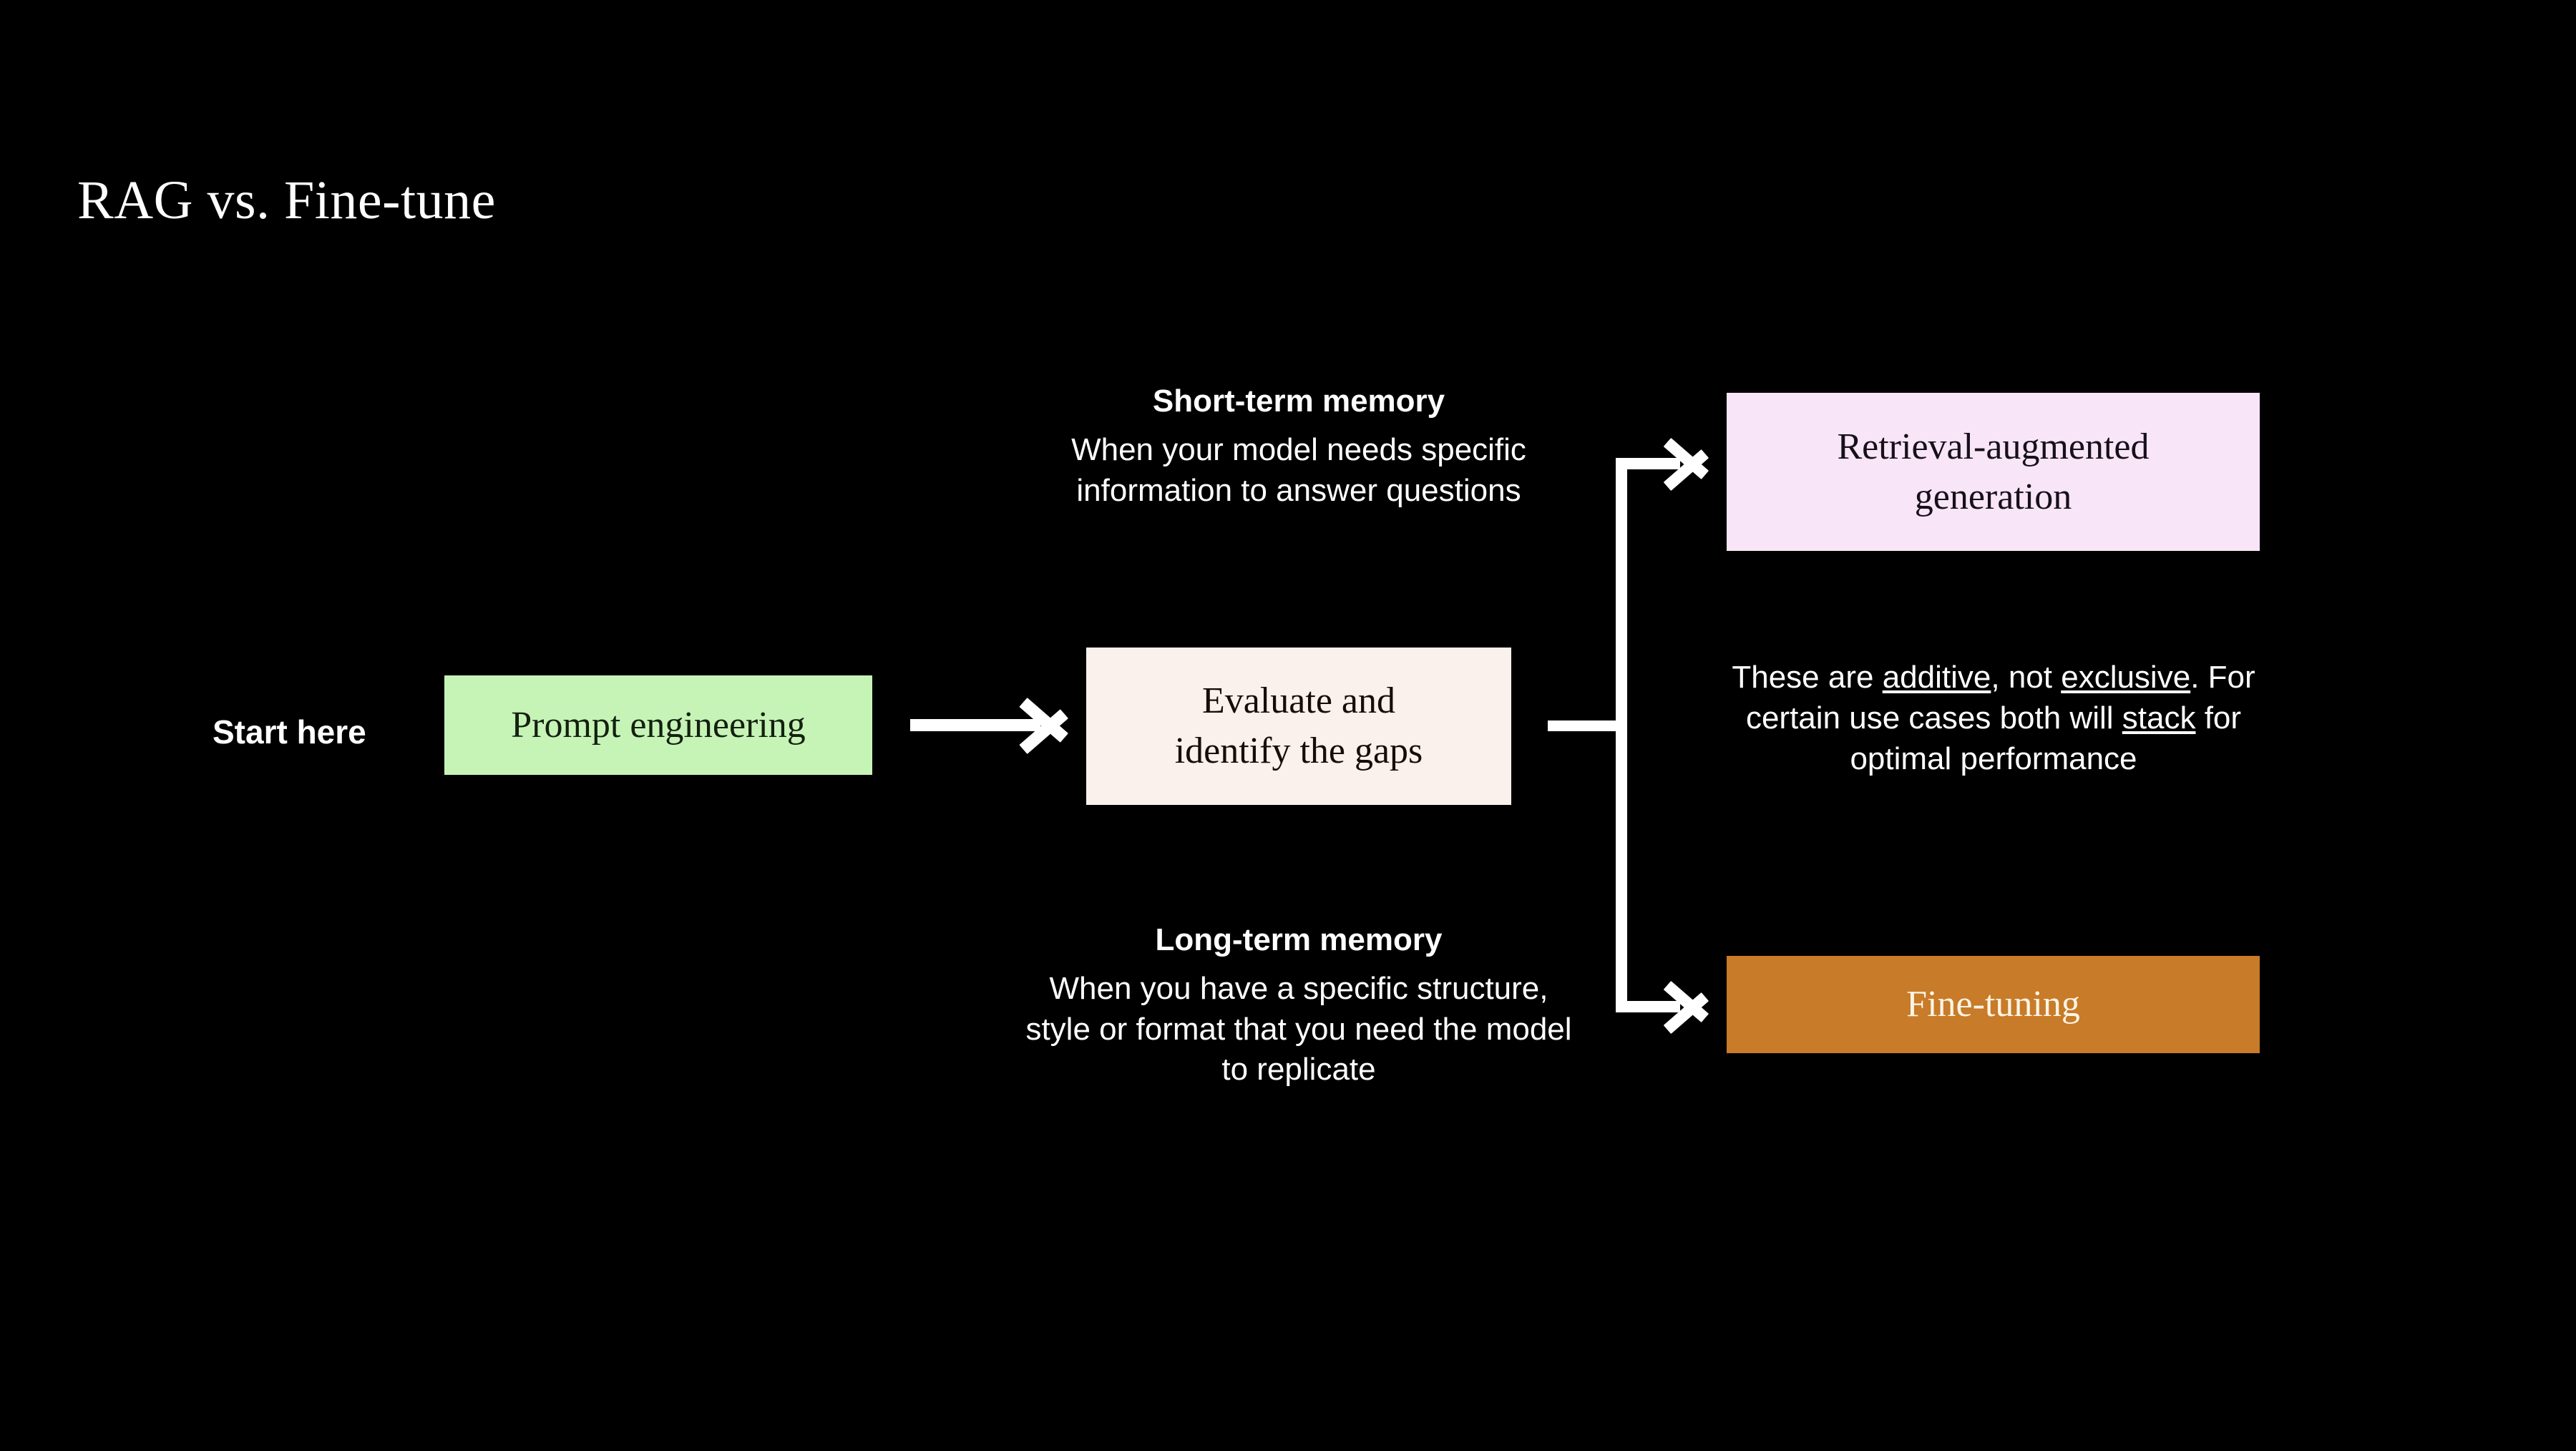  Describe the element at coordinates (1587, 725) in the screenshot. I see `branch-stub-from-evaluate` at that location.